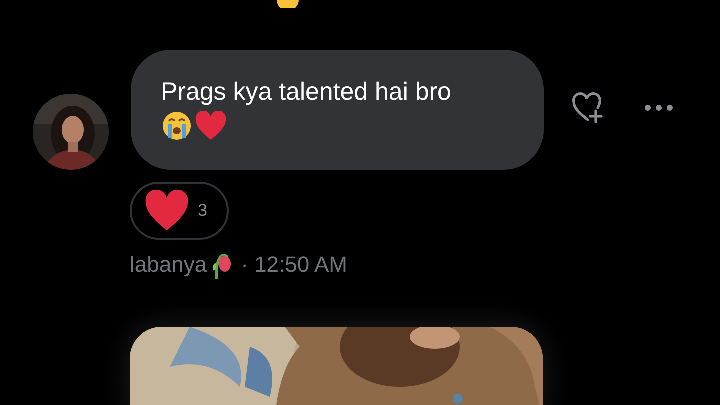 The height and width of the screenshot is (405, 720). What do you see at coordinates (177, 126) in the screenshot?
I see `crying-face-icon` at bounding box center [177, 126].